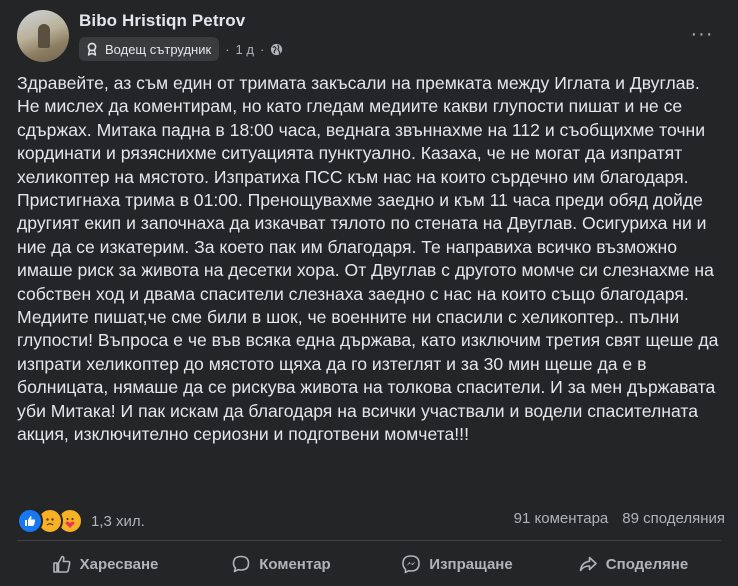 The image size is (738, 586). Describe the element at coordinates (118, 521) in the screenshot. I see `reaction-count: 1,3 хил.` at that location.